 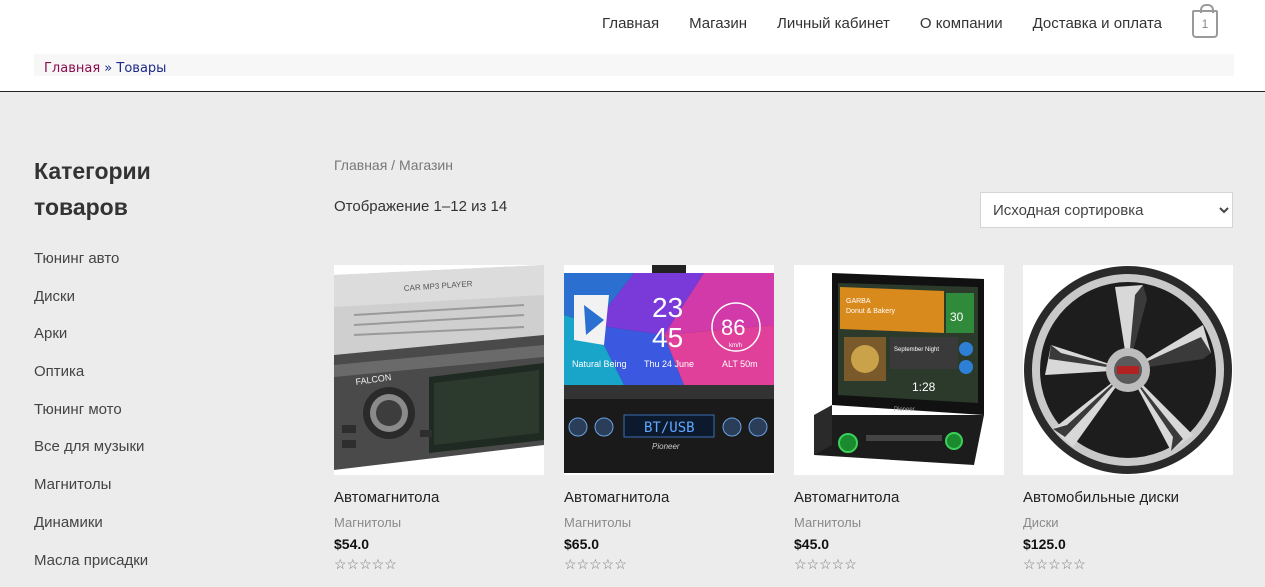 What do you see at coordinates (425, 165) in the screenshot?
I see `shop-breadcrumb-current: Магазин` at bounding box center [425, 165].